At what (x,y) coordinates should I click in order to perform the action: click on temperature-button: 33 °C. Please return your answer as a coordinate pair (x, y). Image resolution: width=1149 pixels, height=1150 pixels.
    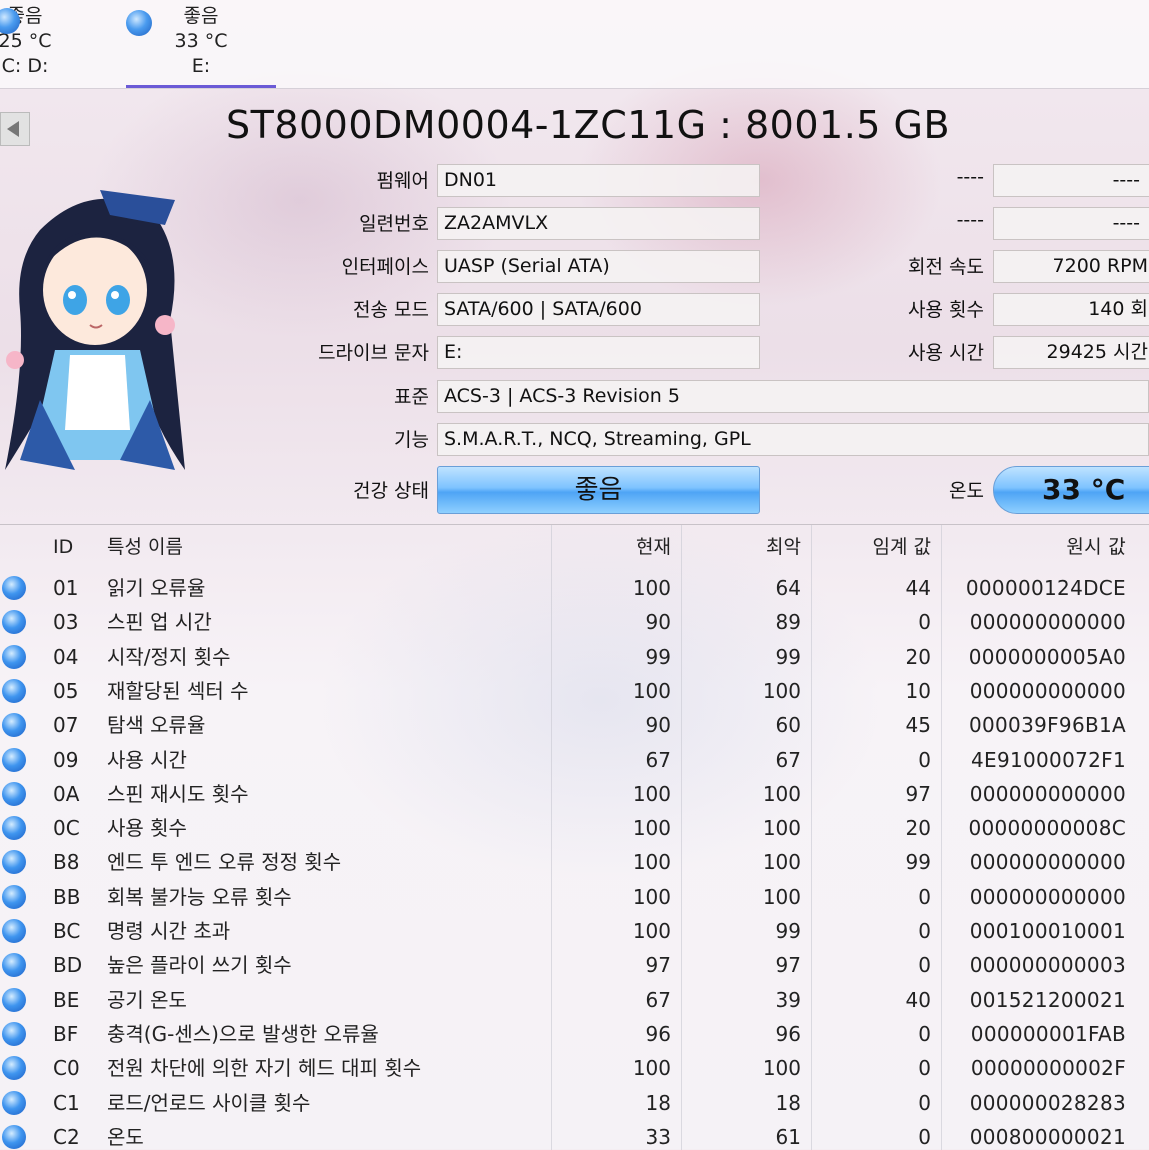
    Looking at the image, I should click on (1071, 490).